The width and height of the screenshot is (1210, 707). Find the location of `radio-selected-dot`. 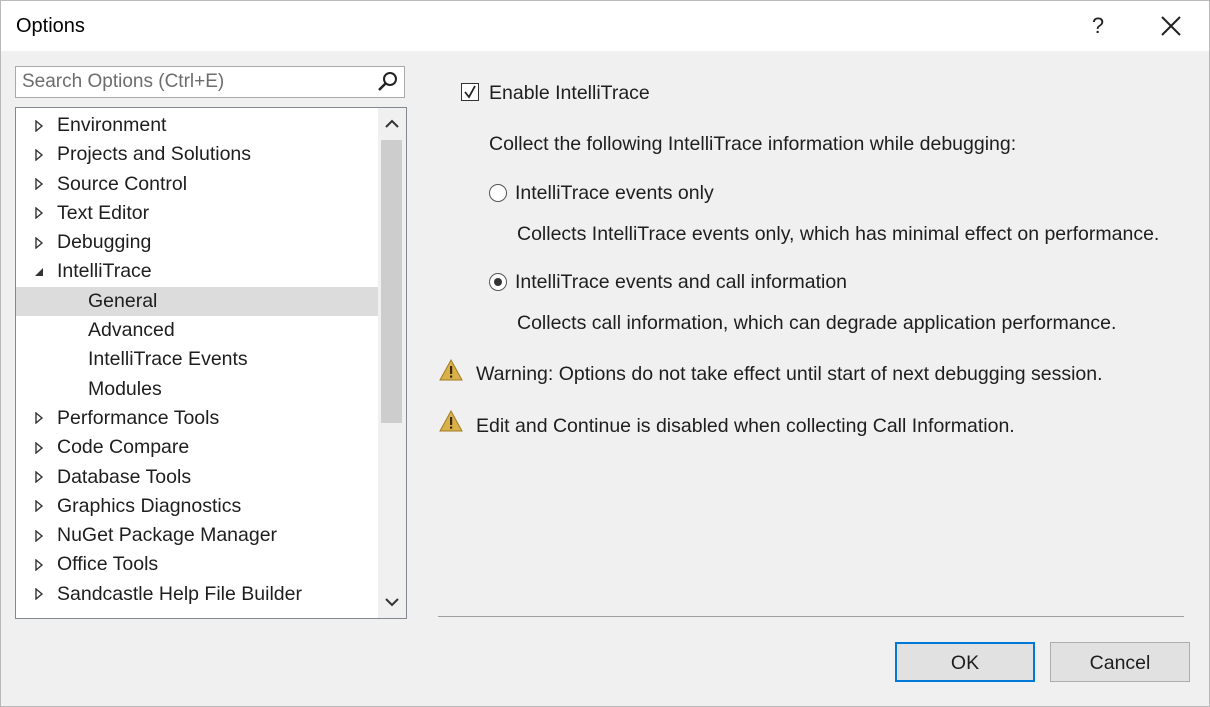

radio-selected-dot is located at coordinates (498, 282).